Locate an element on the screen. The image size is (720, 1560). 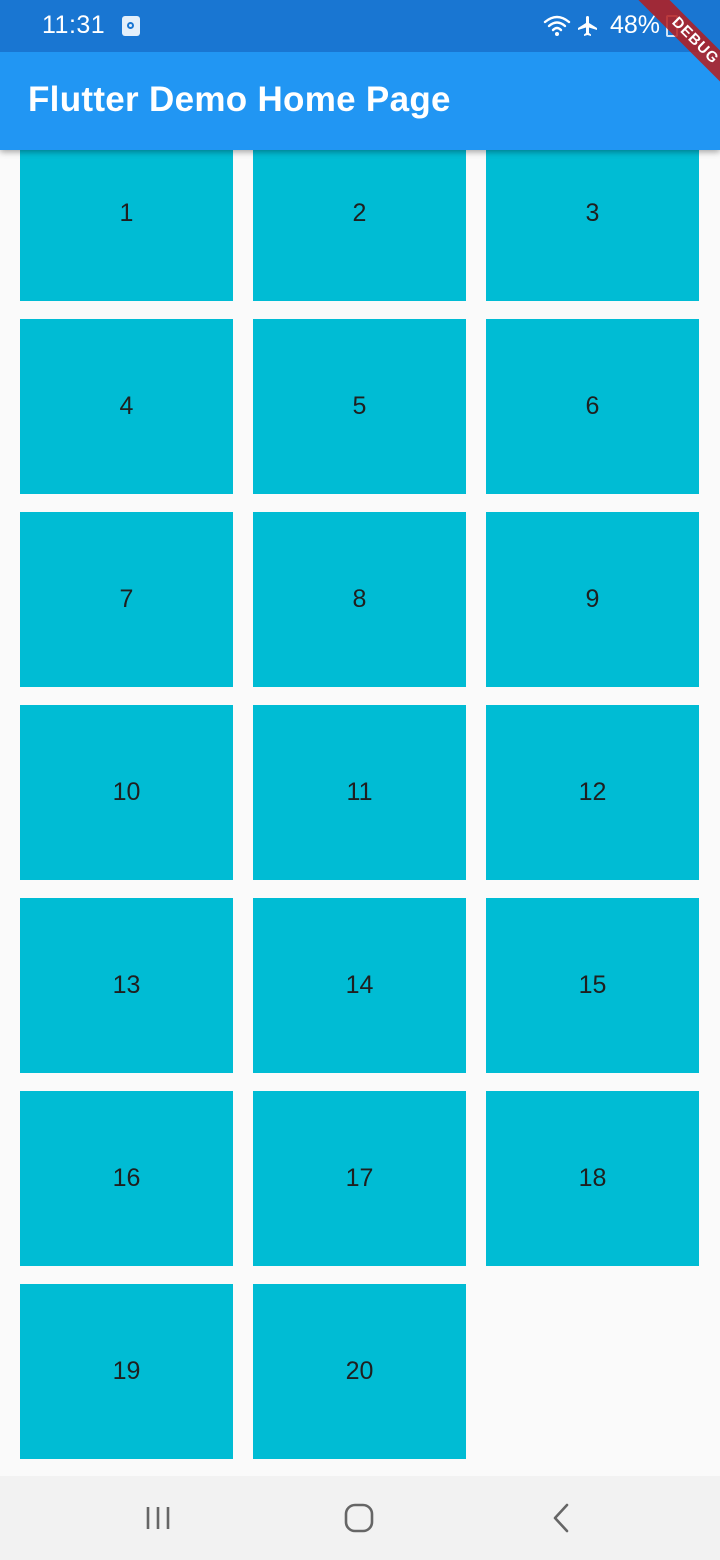
grid-tile-label: 17 is located at coordinates (359, 1178).